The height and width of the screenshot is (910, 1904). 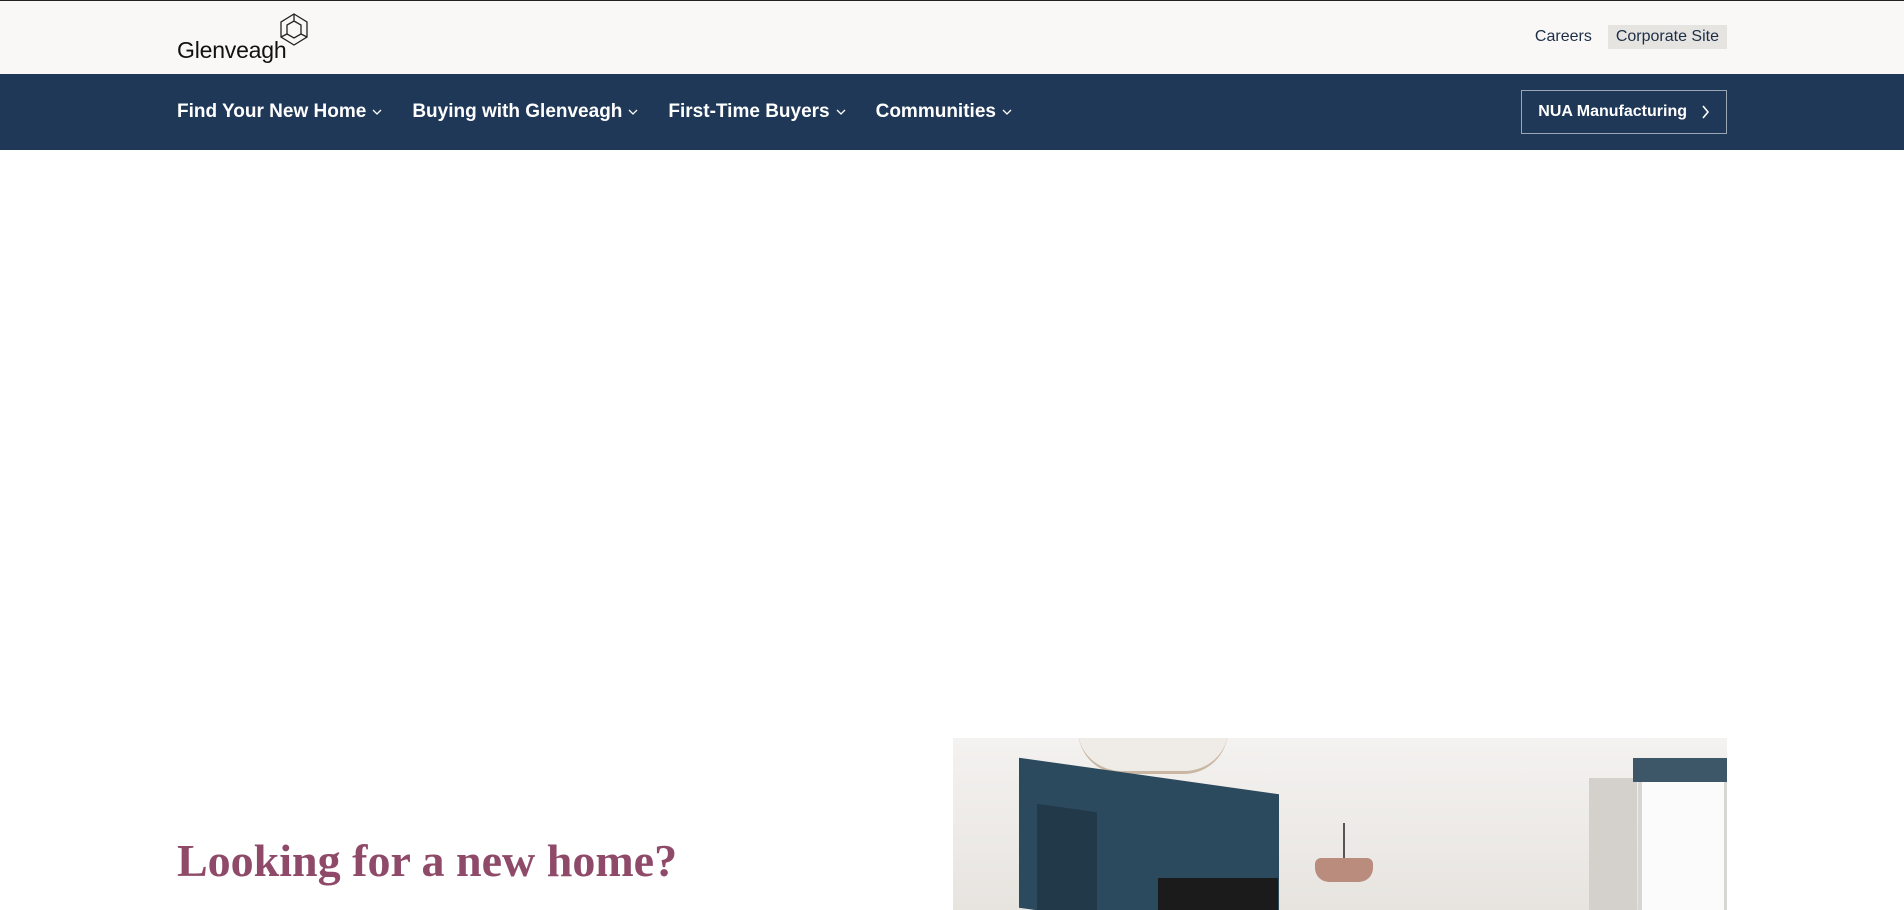 What do you see at coordinates (1344, 870) in the screenshot?
I see `feature-lamp-shade` at bounding box center [1344, 870].